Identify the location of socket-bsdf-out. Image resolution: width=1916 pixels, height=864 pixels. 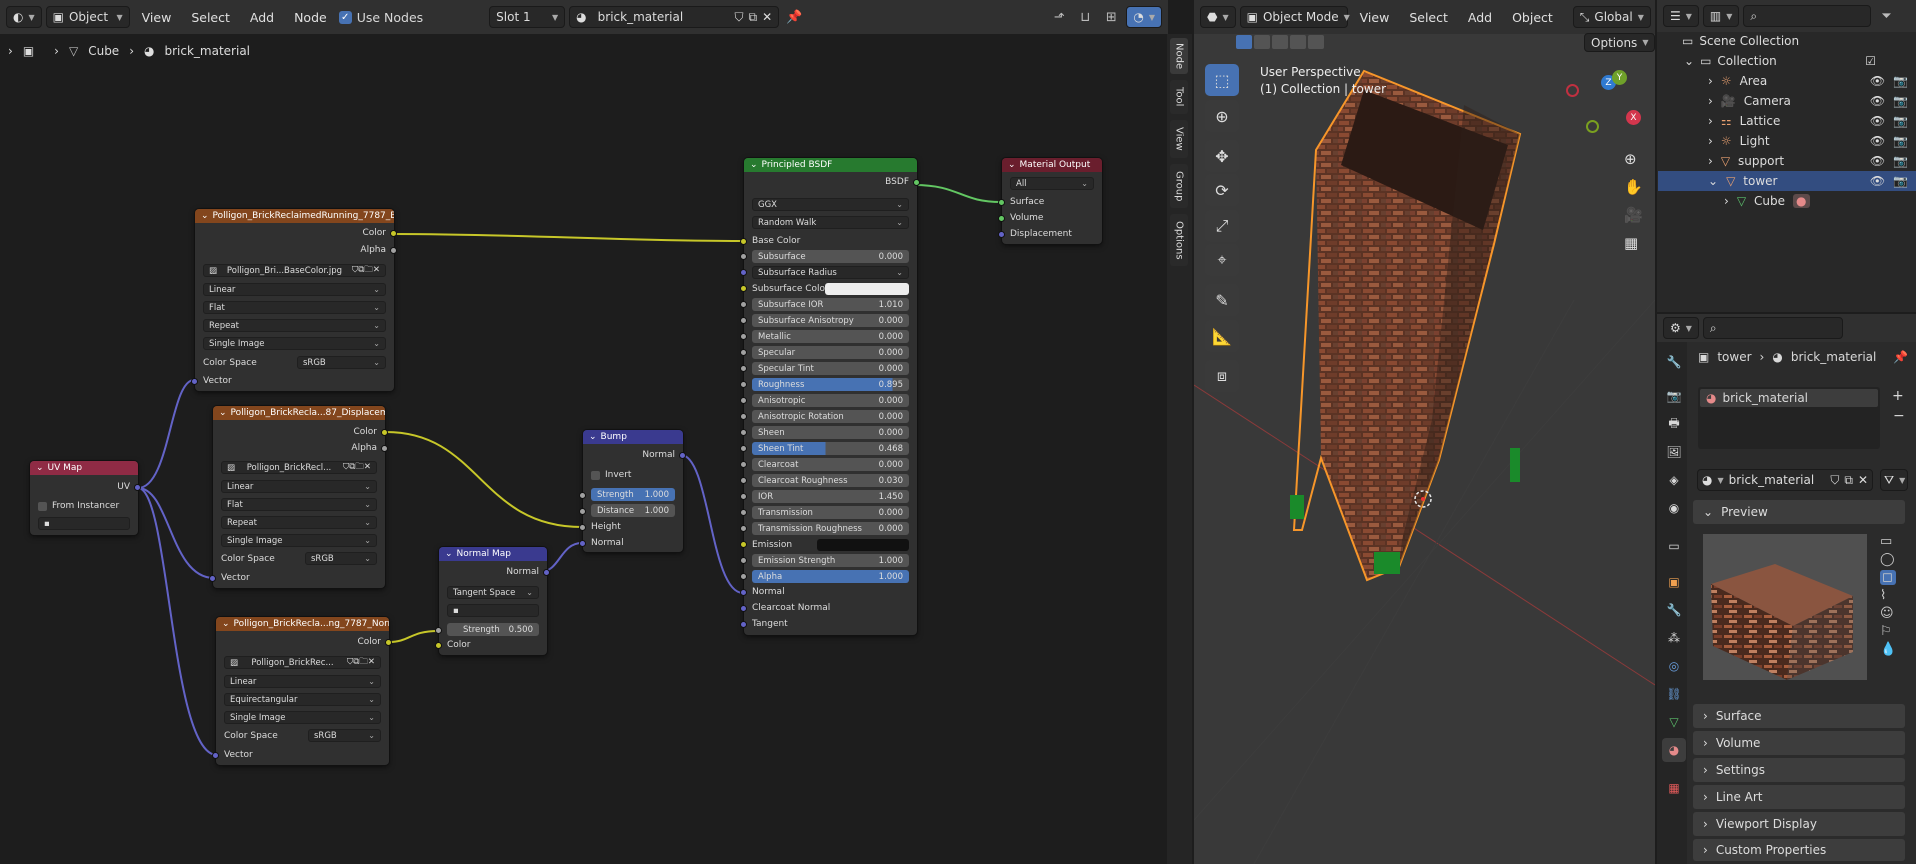
(916, 182).